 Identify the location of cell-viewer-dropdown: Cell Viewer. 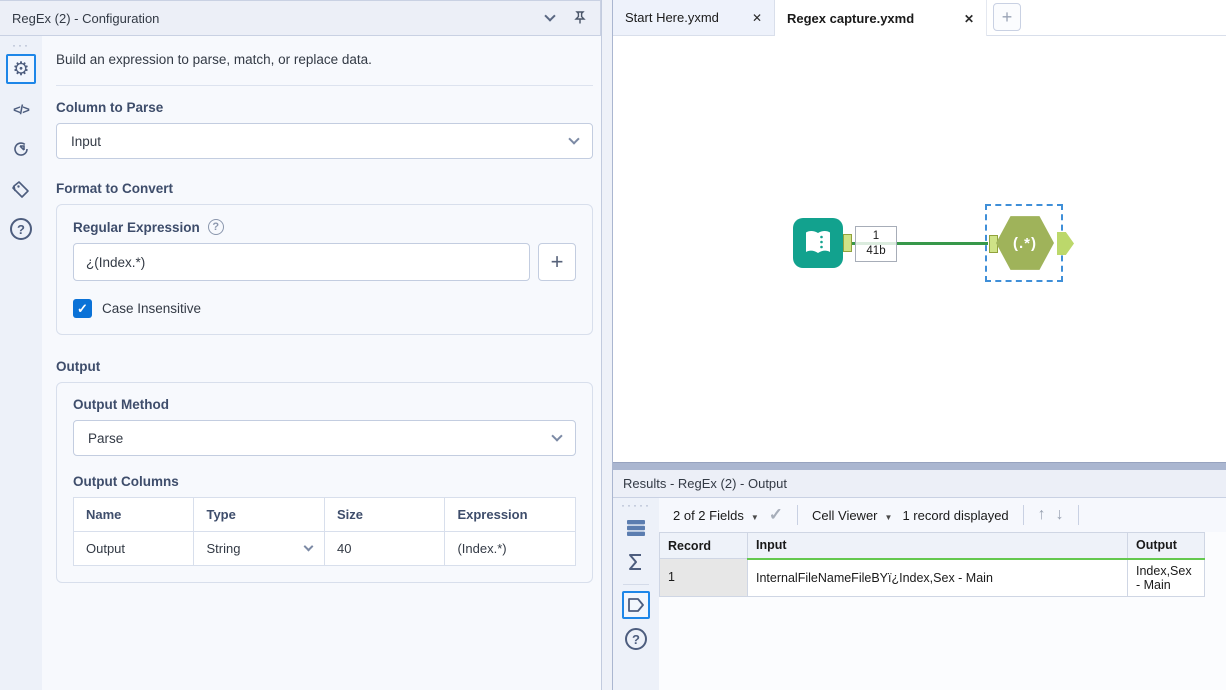
(852, 515).